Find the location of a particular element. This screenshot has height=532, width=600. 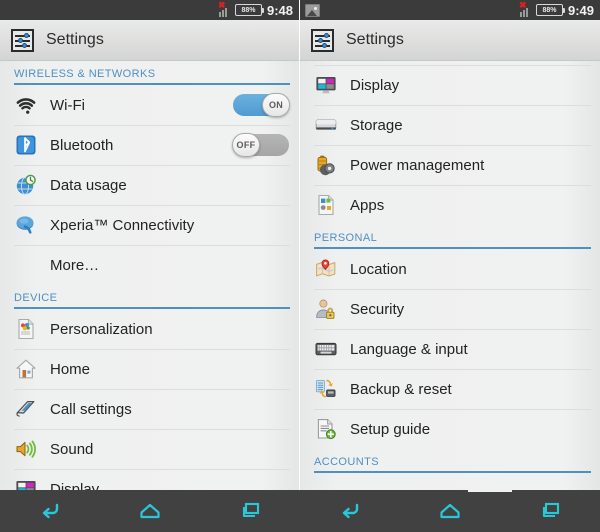

toggle-state-label: OFF is located at coordinates (246, 144).